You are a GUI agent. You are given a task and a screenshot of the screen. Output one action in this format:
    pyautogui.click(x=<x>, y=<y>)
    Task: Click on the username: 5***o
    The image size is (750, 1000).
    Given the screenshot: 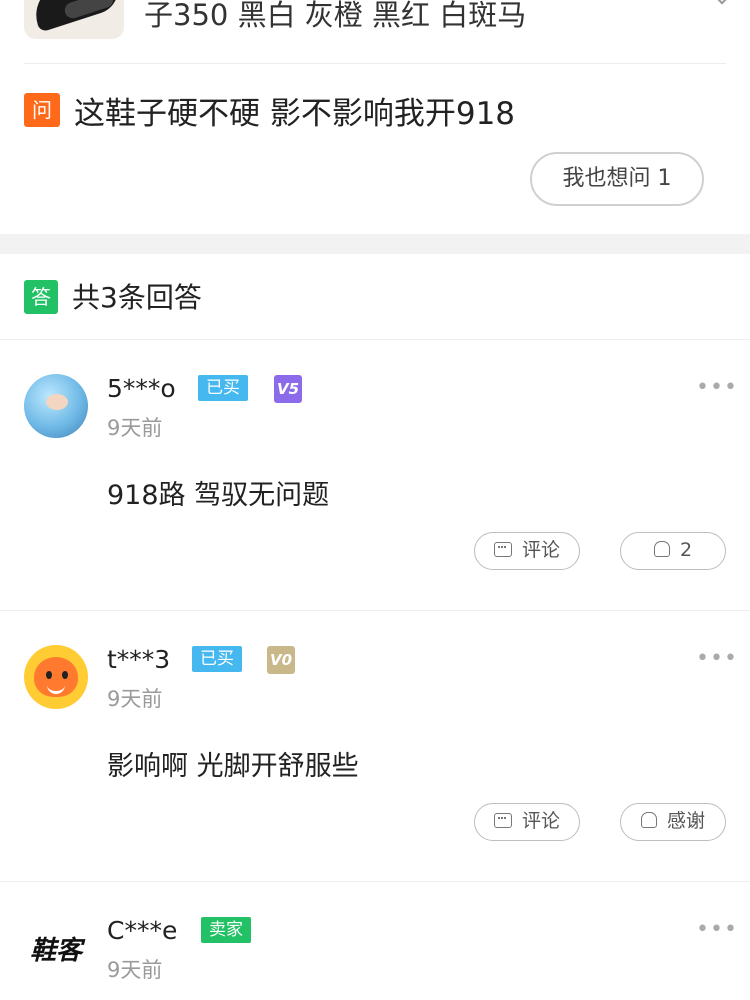 What is the action you would take?
    pyautogui.click(x=141, y=388)
    